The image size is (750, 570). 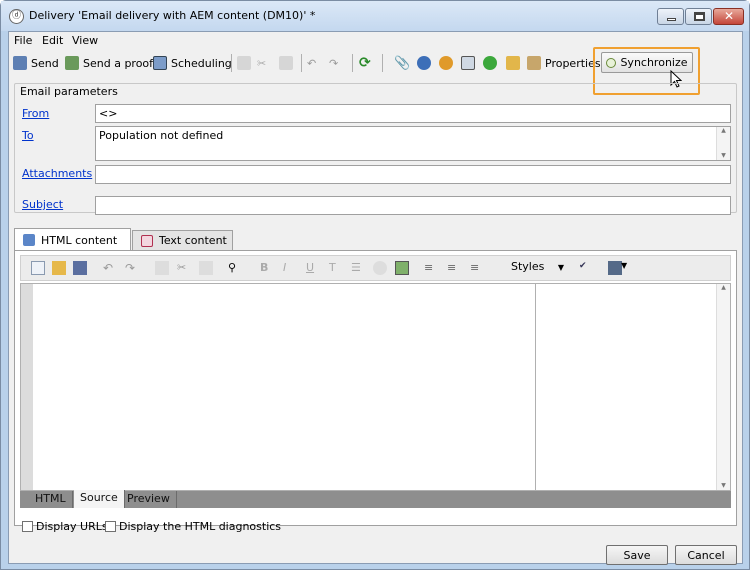 What do you see at coordinates (35, 113) in the screenshot?
I see `from-link: From` at bounding box center [35, 113].